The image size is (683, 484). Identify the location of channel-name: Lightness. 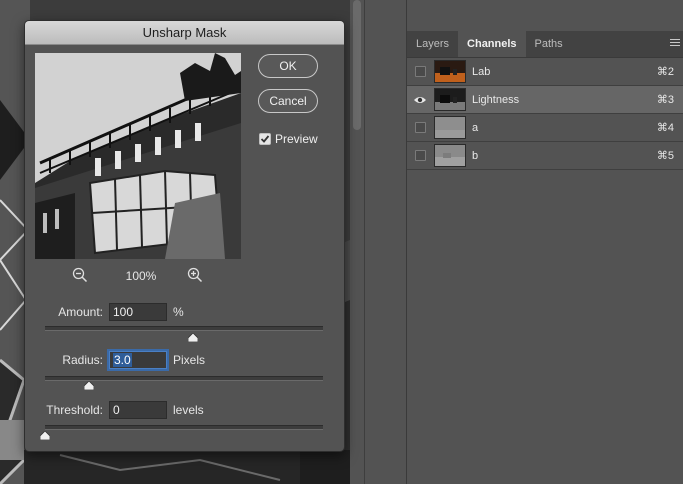
(496, 99).